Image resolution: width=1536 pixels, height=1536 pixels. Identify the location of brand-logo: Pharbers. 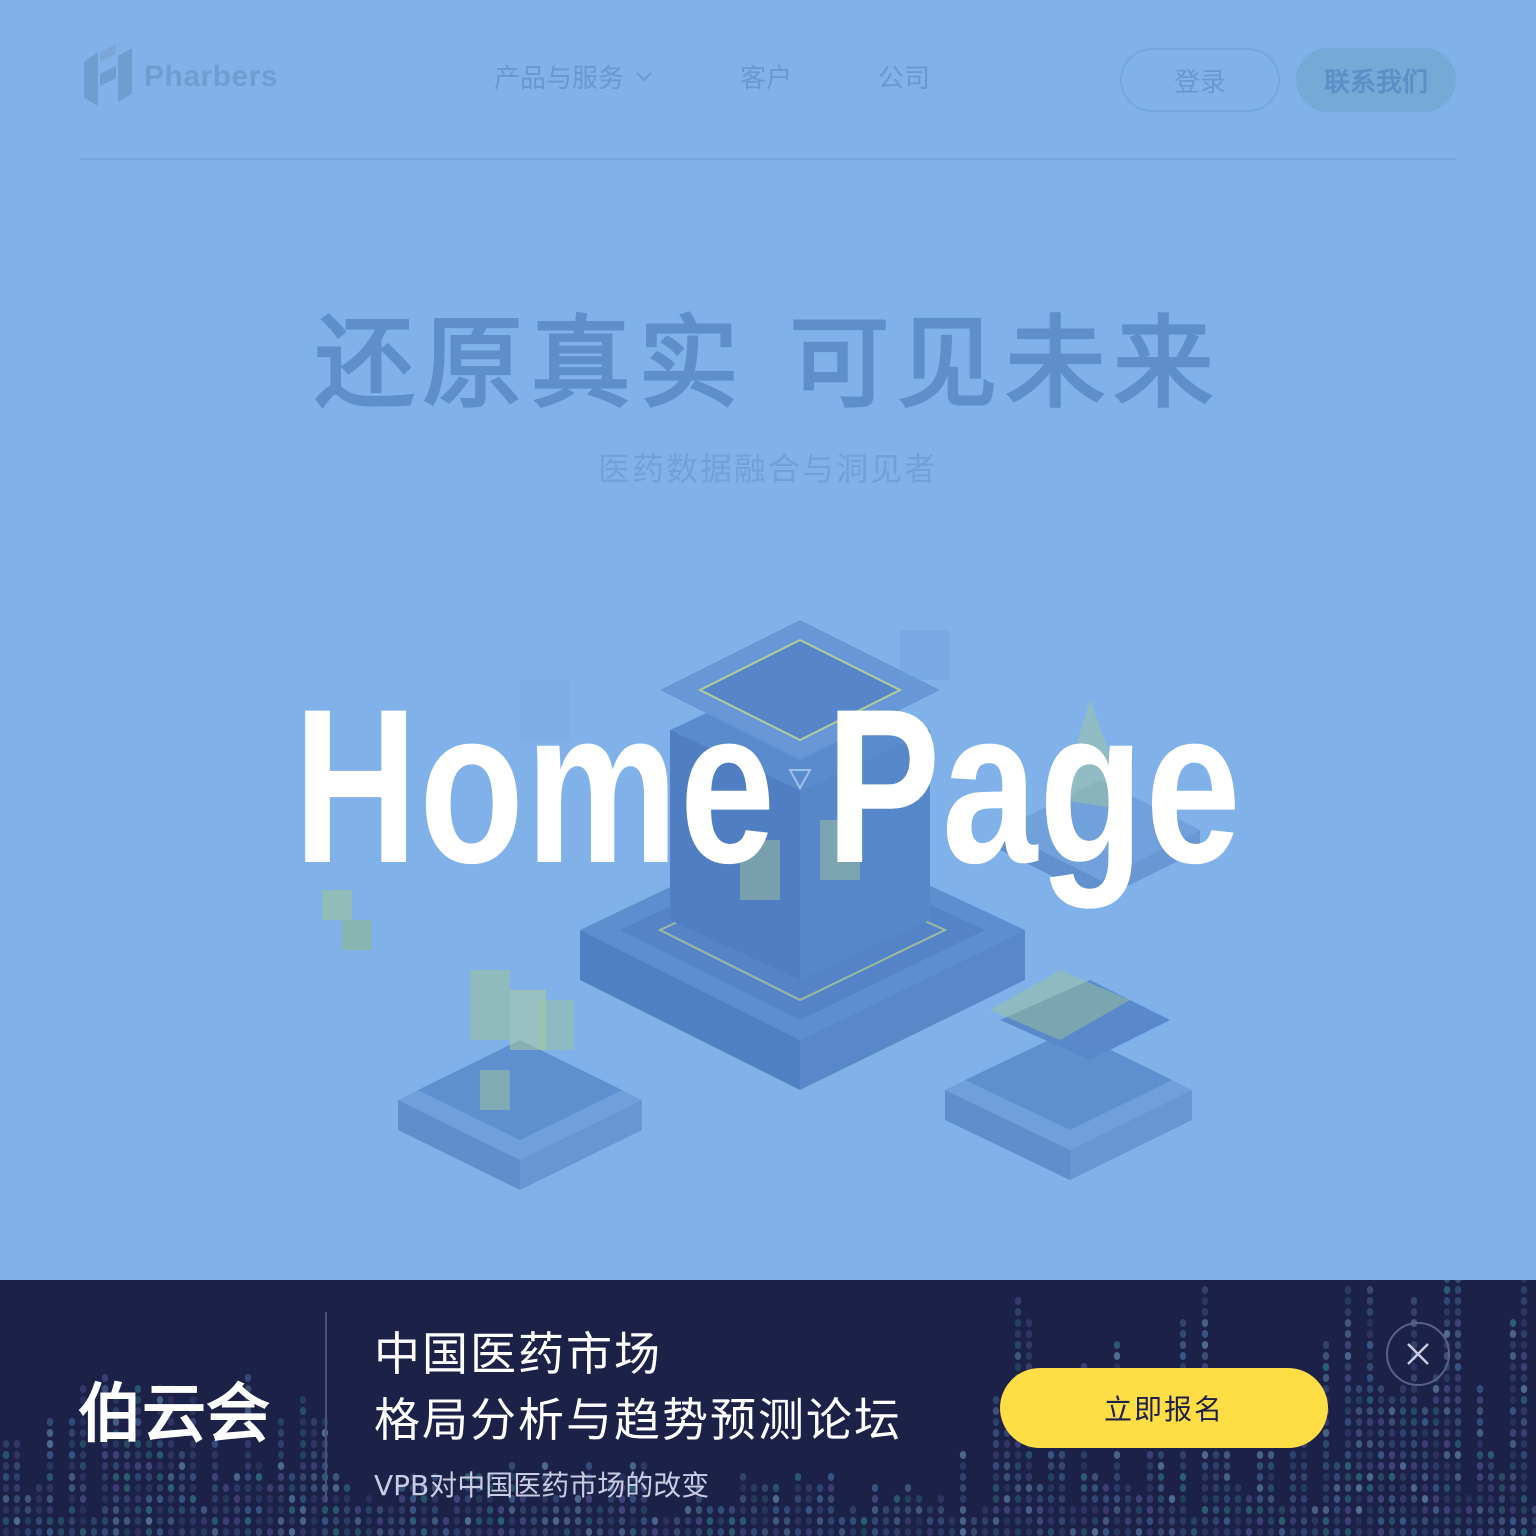
(179, 77).